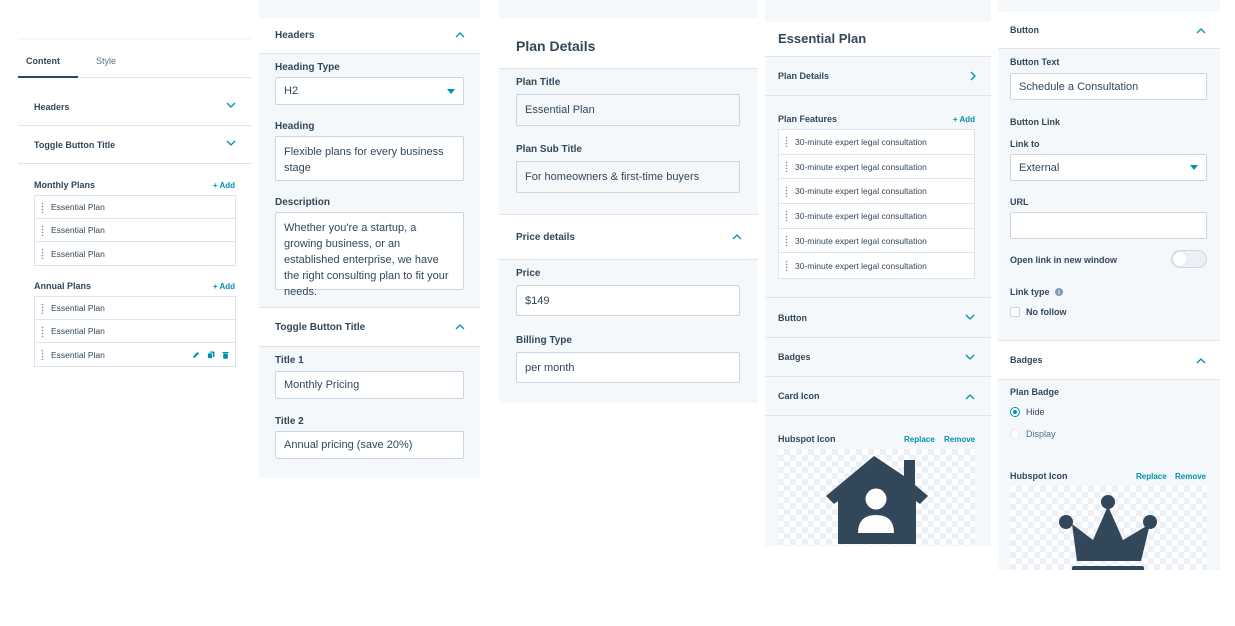 The image size is (1235, 626). Describe the element at coordinates (878, 76) in the screenshot. I see `plan-details-accordion-header: Plan Details` at that location.